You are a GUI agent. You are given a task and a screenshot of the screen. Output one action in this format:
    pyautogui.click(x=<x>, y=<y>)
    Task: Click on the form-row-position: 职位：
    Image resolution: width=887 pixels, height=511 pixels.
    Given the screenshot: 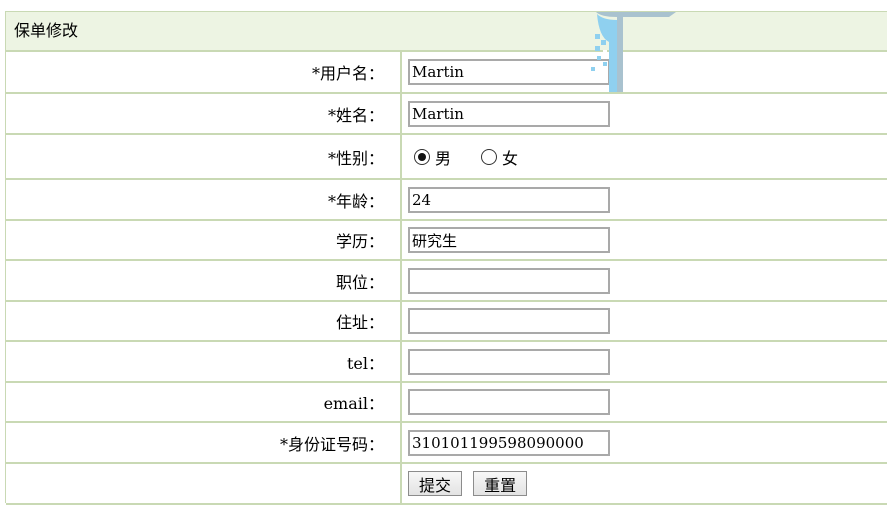 What is the action you would take?
    pyautogui.click(x=446, y=281)
    